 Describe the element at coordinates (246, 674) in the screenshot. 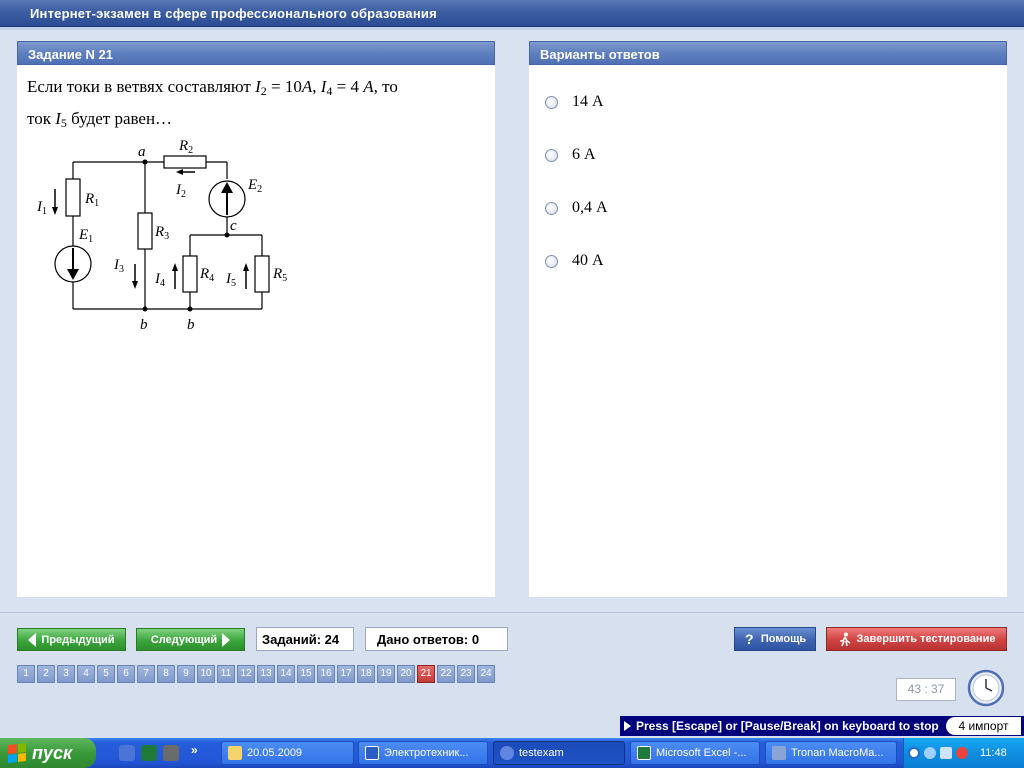

I see `question-nav-item: 12` at that location.